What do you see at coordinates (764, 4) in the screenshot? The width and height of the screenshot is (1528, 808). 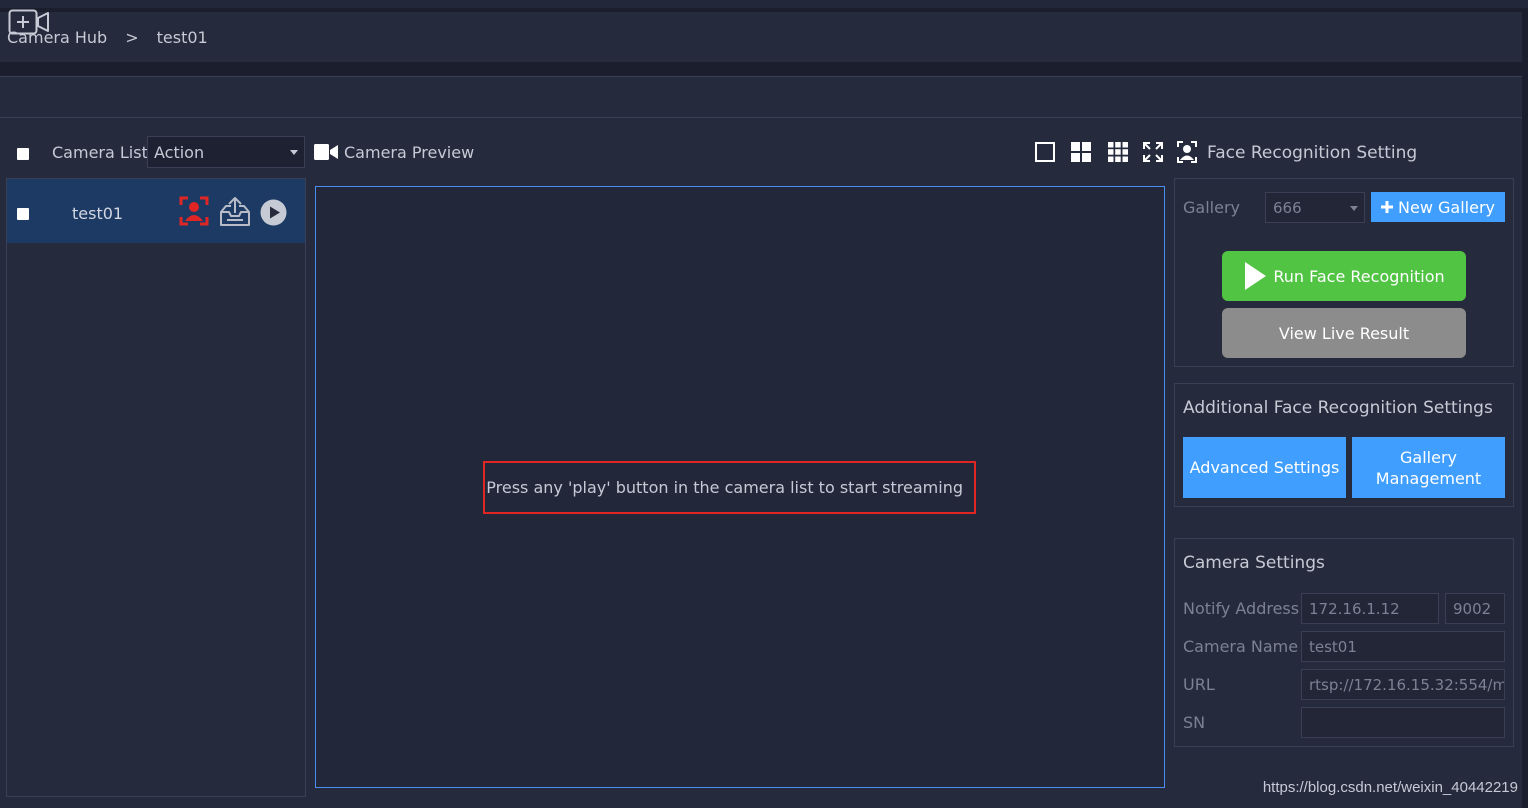 I see `top-strip` at bounding box center [764, 4].